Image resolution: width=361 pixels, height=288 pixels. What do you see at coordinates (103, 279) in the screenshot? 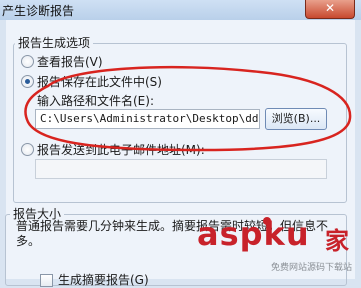
I see `summary-report-label: 生成摘要报告(G)` at bounding box center [103, 279].